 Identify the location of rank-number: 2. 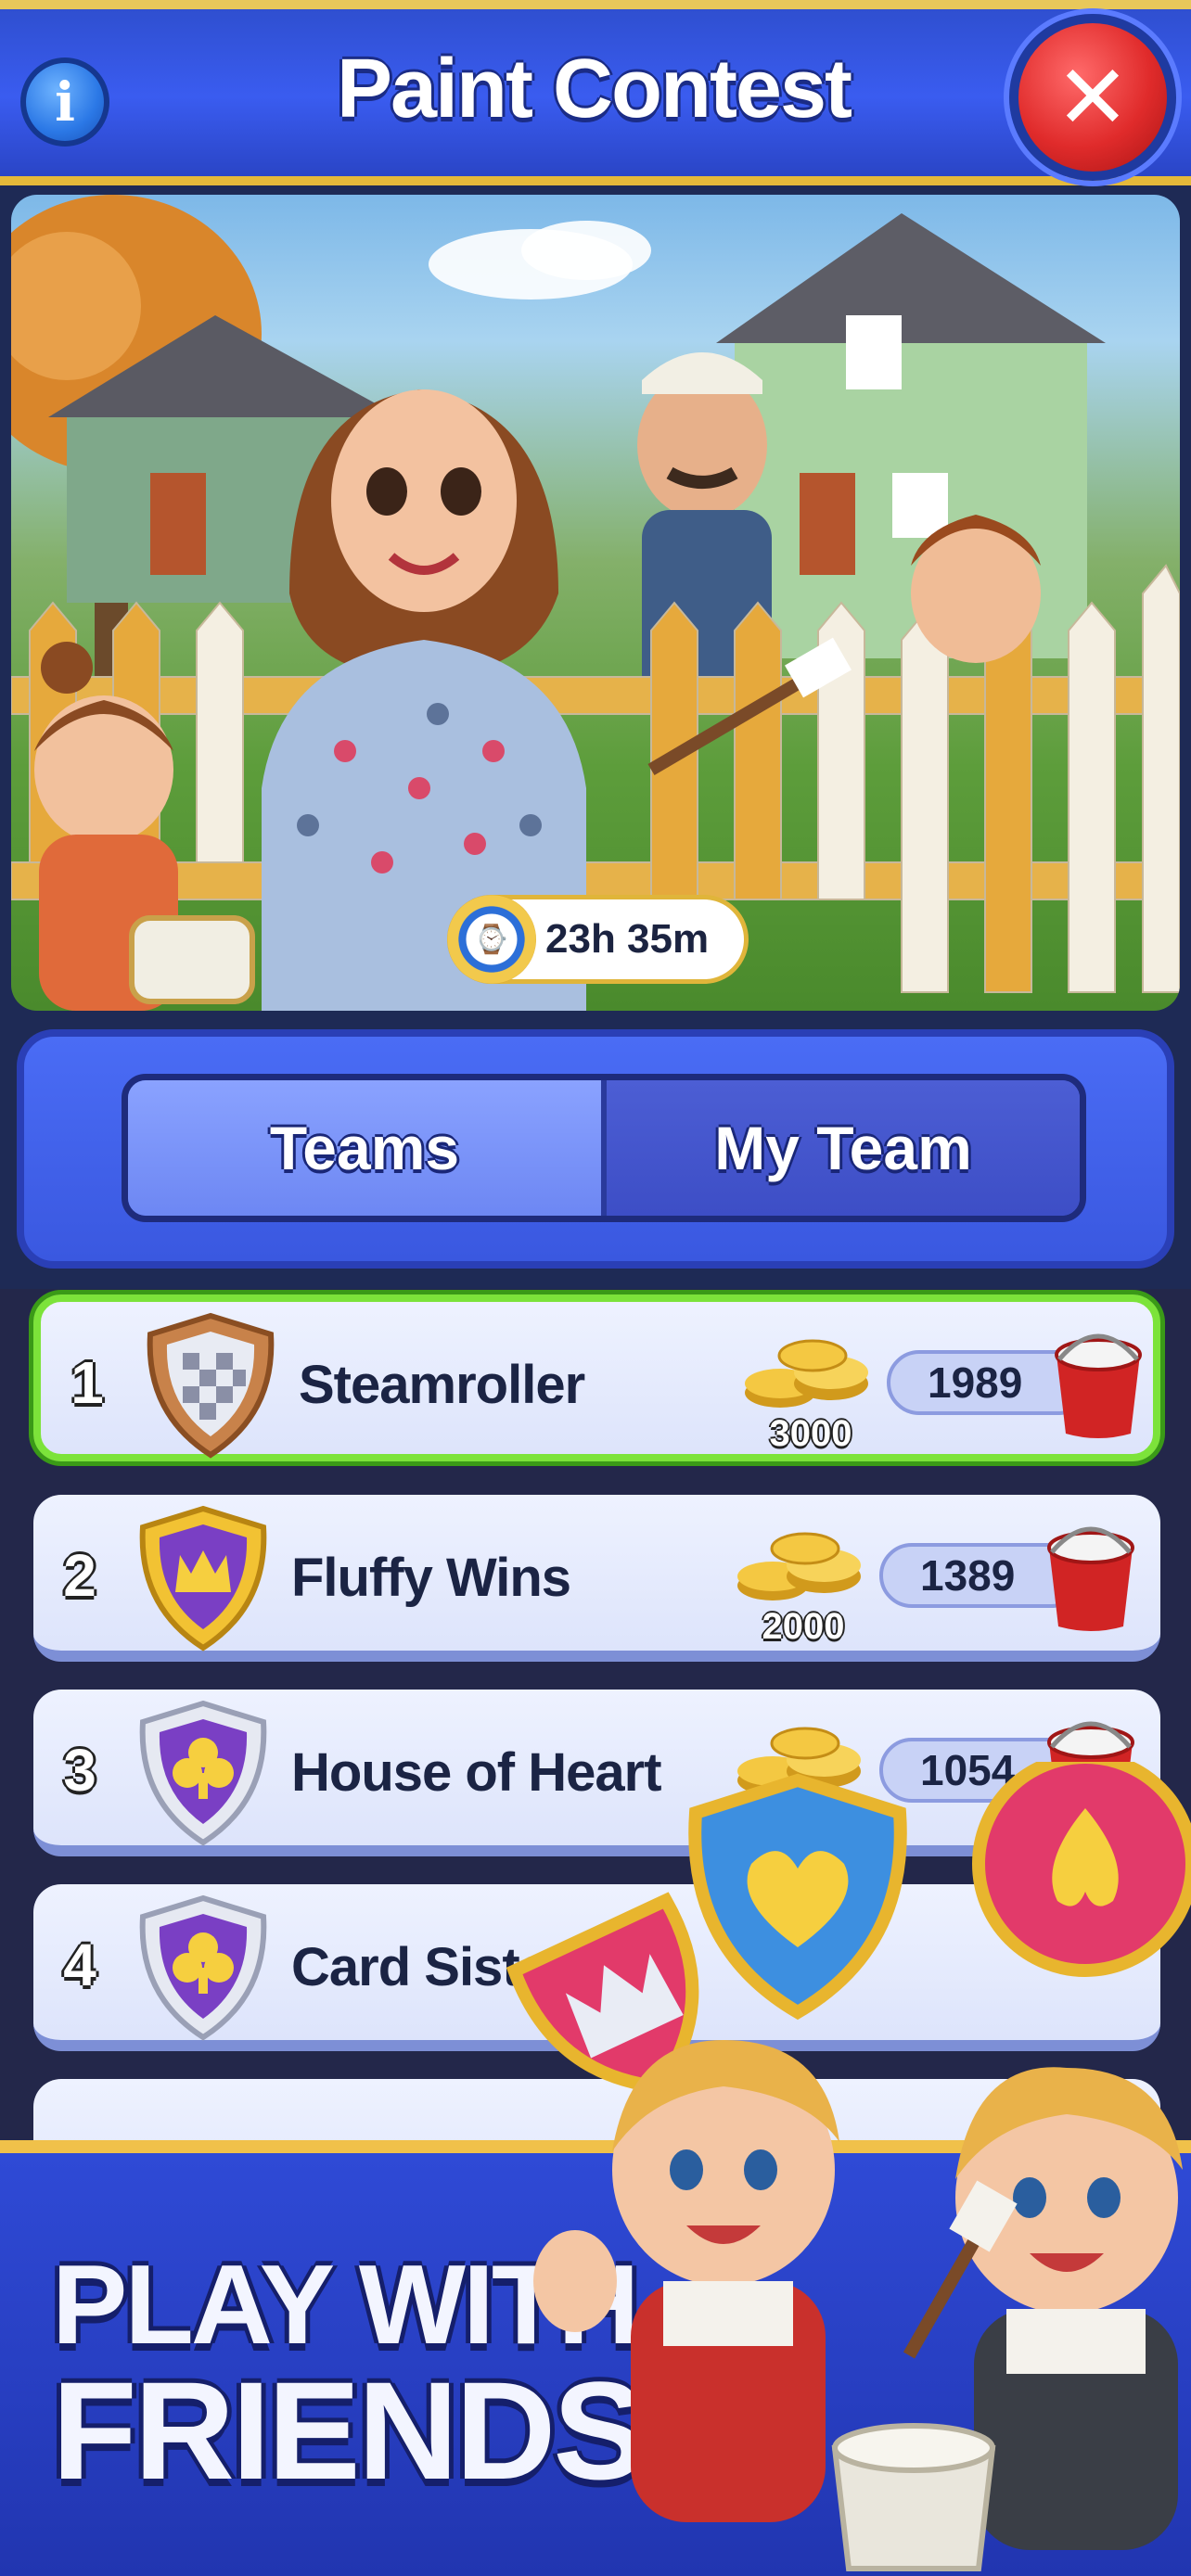
(79, 1575).